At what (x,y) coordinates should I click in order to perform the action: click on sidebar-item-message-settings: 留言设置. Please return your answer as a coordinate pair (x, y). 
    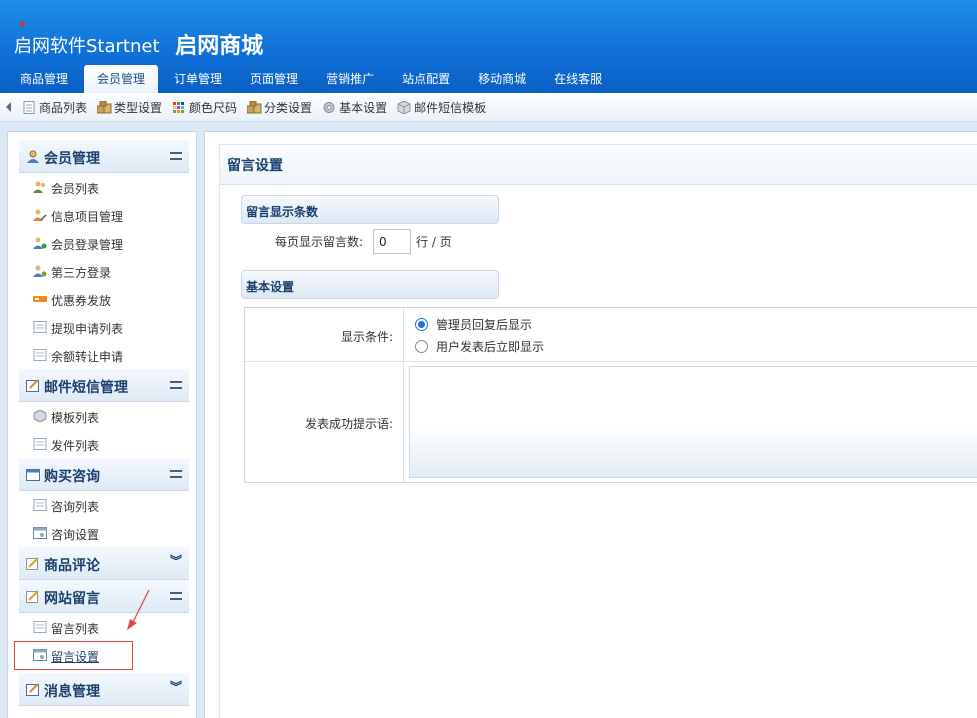
    Looking at the image, I should click on (104, 655).